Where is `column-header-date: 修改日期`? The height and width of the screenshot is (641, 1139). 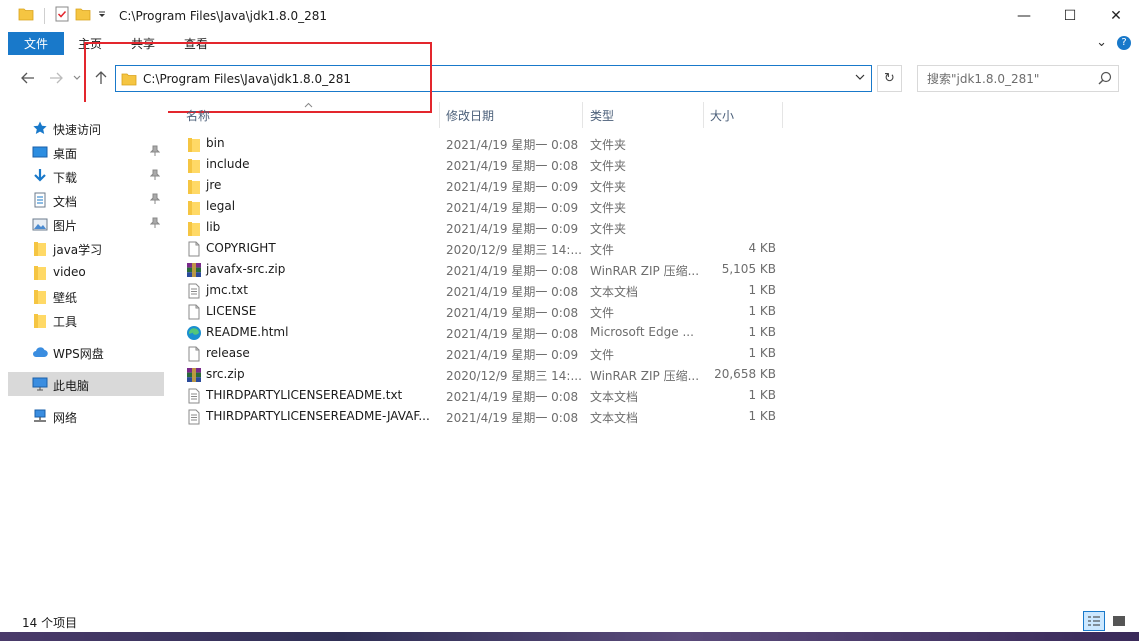
column-header-date: 修改日期 is located at coordinates (513, 115).